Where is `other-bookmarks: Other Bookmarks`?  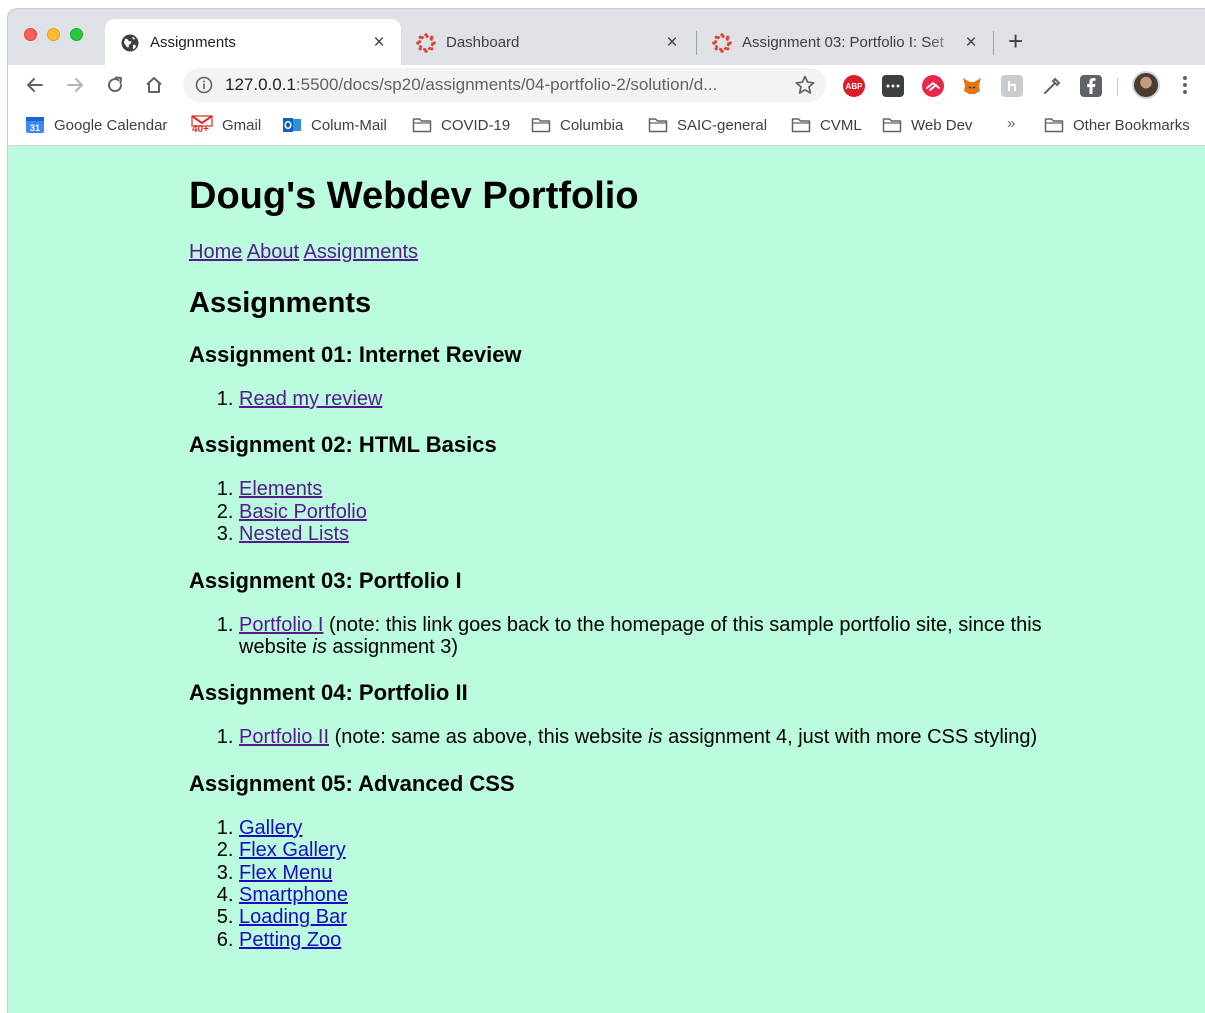 other-bookmarks: Other Bookmarks is located at coordinates (1117, 125).